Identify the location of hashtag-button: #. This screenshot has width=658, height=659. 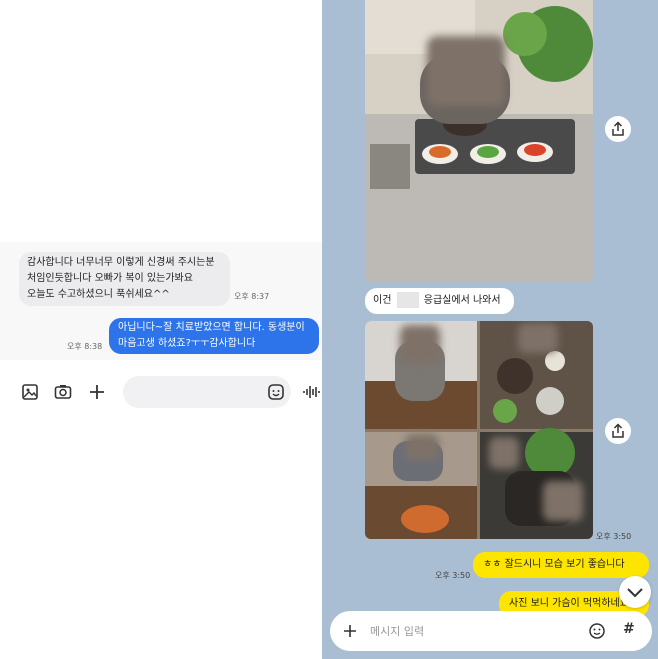
(629, 629).